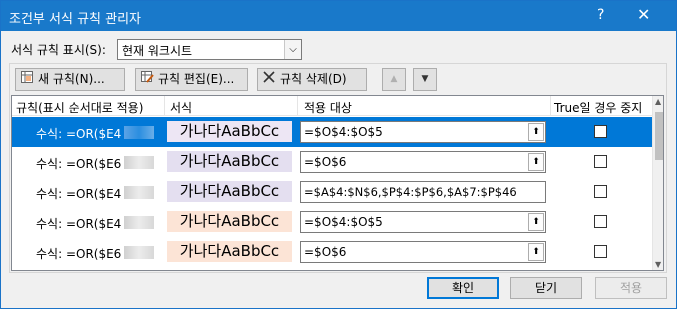  Describe the element at coordinates (463, 288) in the screenshot. I see `ok-button: 확인` at that location.